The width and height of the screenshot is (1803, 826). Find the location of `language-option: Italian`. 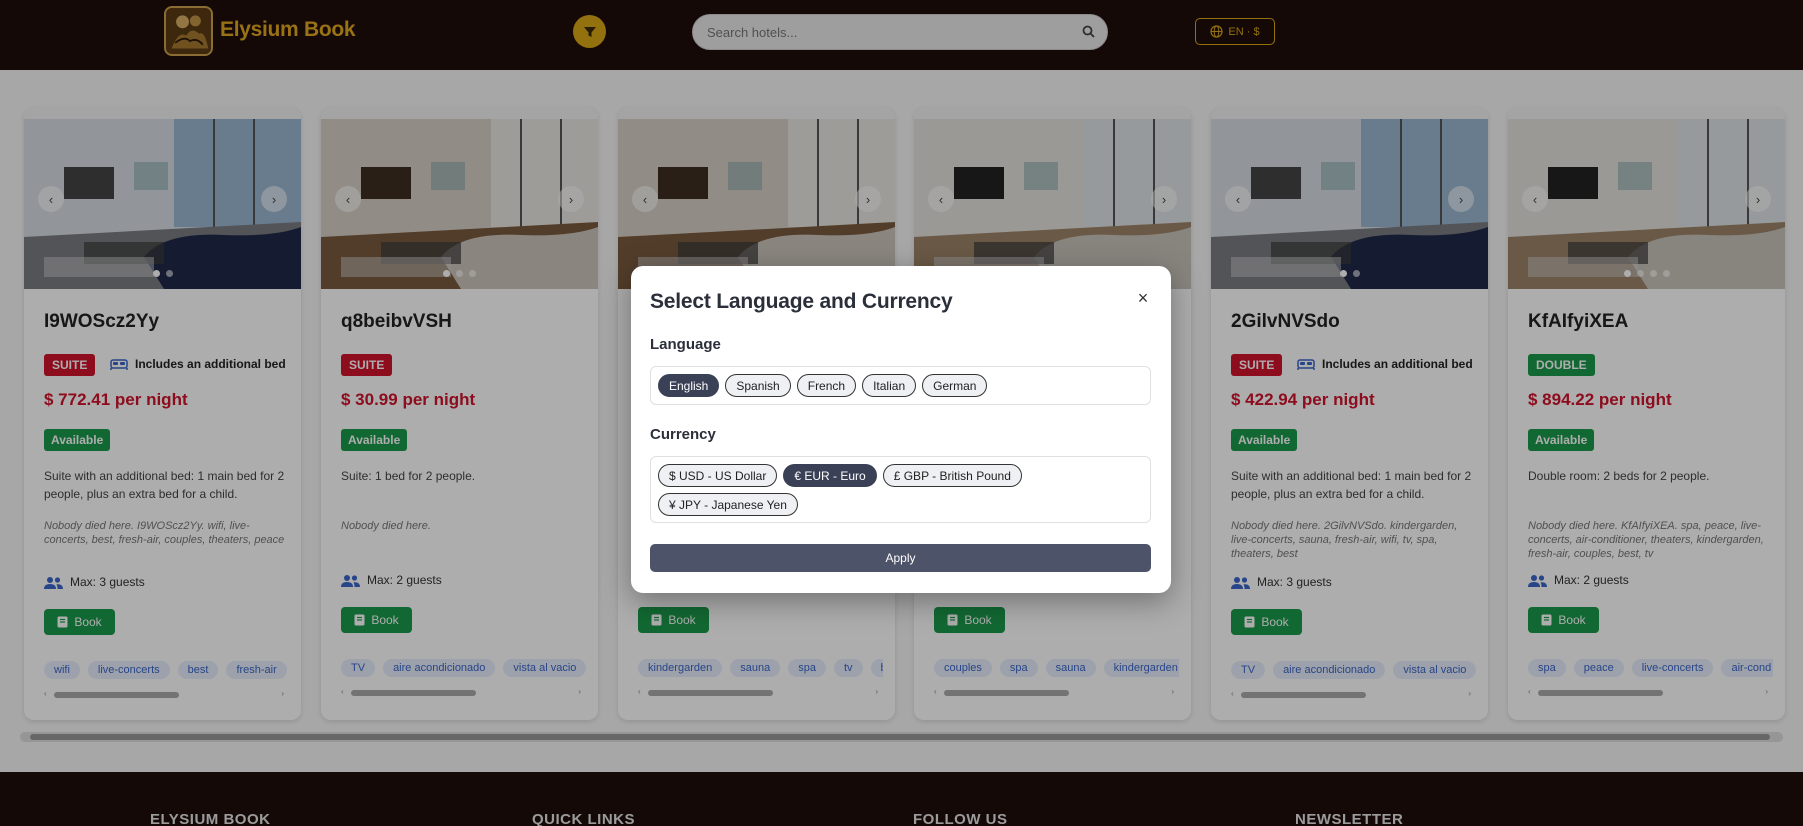

language-option: Italian is located at coordinates (889, 385).